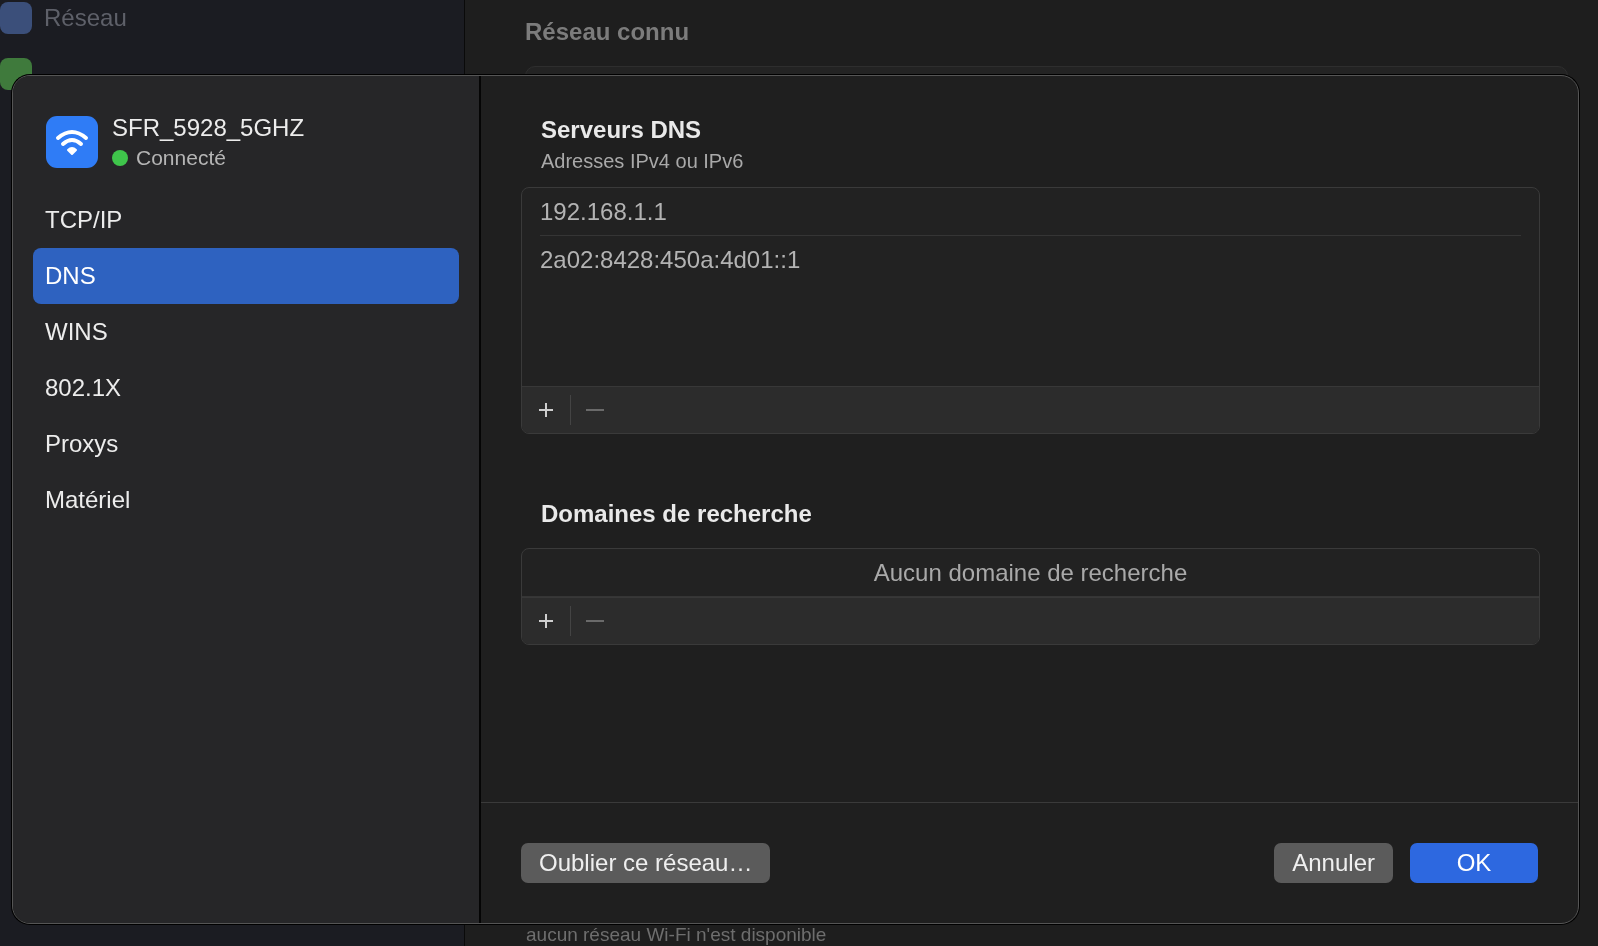 The image size is (1598, 946). I want to click on sidebar-tab: Proxys, so click(246, 444).